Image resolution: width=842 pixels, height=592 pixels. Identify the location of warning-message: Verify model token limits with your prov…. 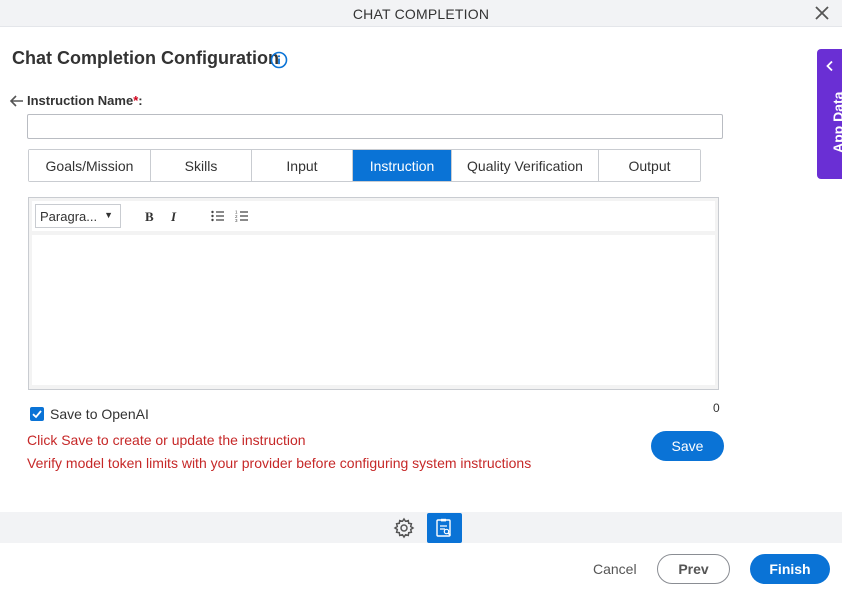
(279, 463).